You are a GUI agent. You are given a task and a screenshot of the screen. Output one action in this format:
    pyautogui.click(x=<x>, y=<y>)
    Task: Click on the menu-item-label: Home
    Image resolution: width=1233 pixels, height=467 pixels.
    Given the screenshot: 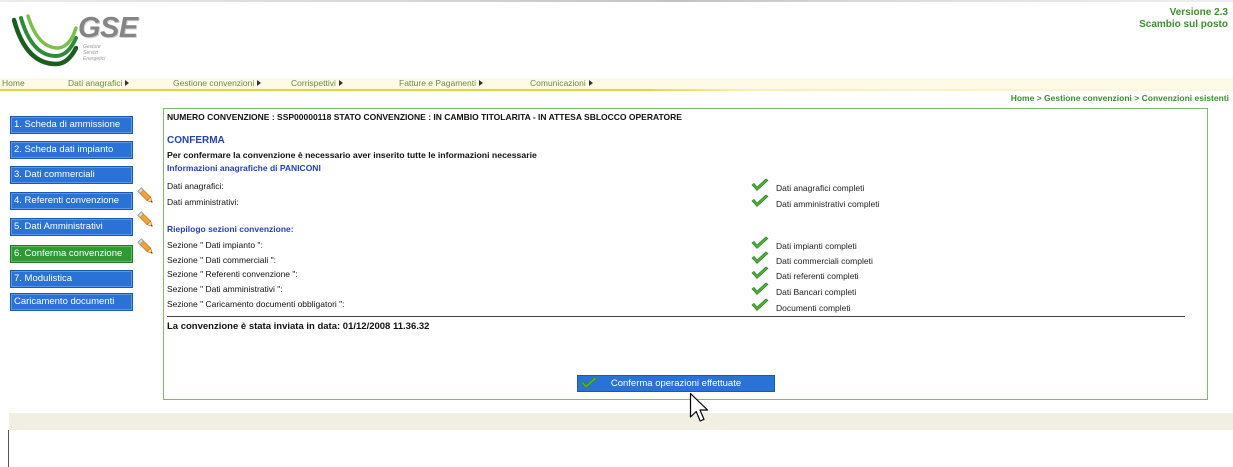 What is the action you would take?
    pyautogui.click(x=13, y=83)
    